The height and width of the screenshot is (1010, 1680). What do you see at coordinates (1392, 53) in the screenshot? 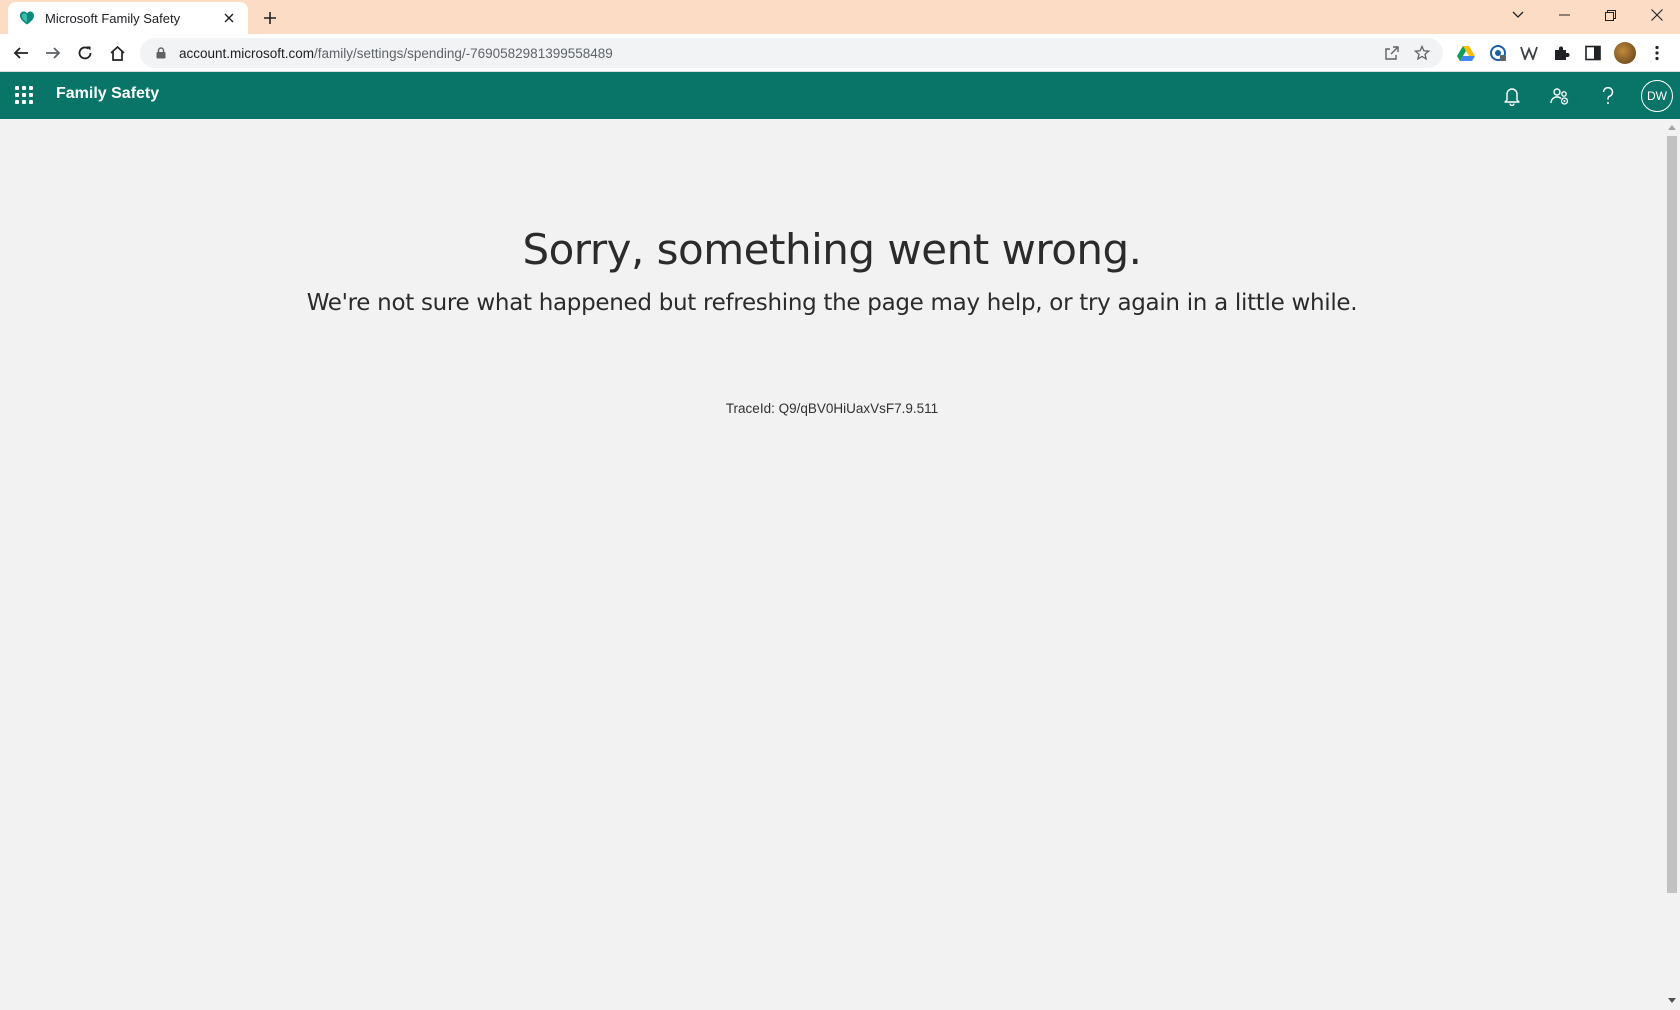
I see `share-icon` at bounding box center [1392, 53].